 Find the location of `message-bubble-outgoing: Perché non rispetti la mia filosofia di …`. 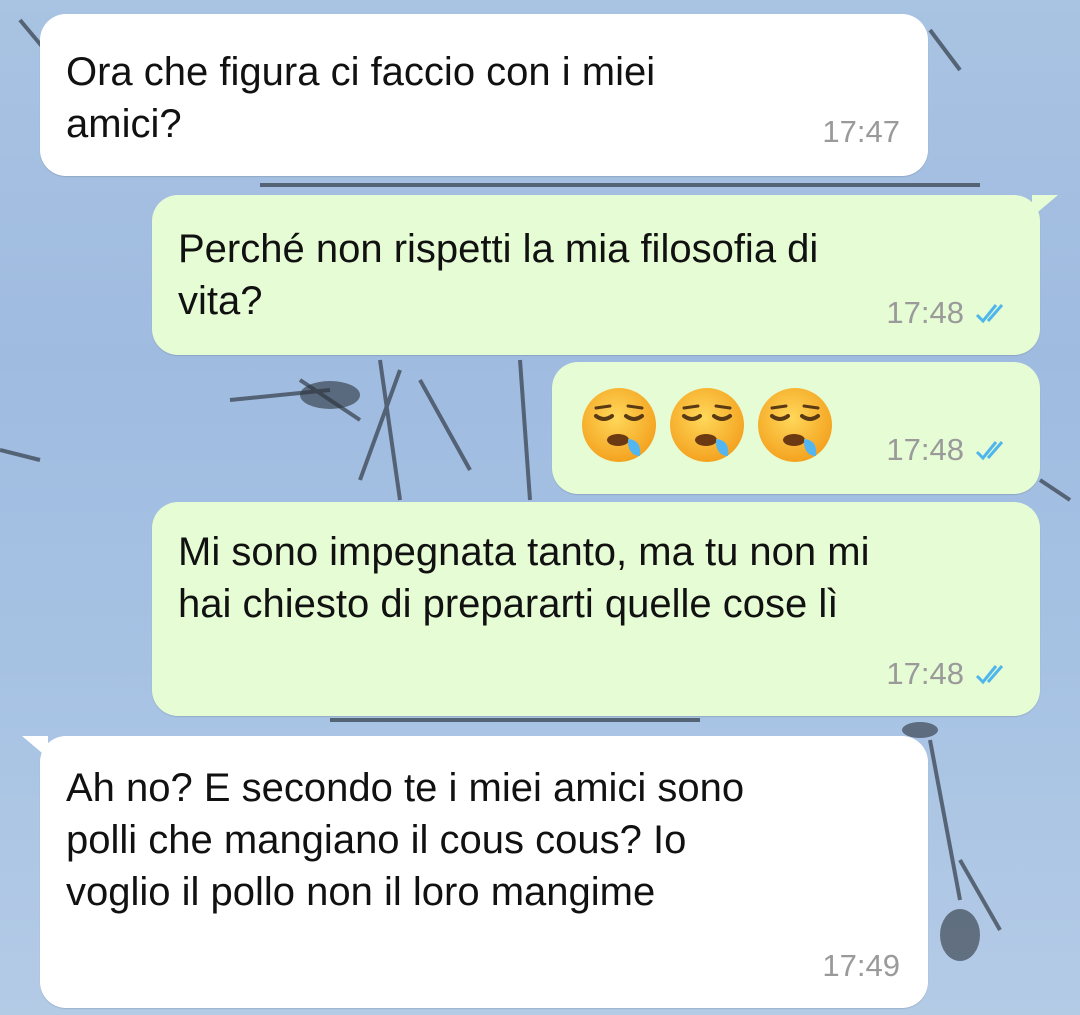

message-bubble-outgoing: Perché non rispetti la mia filosofia di … is located at coordinates (605, 275).